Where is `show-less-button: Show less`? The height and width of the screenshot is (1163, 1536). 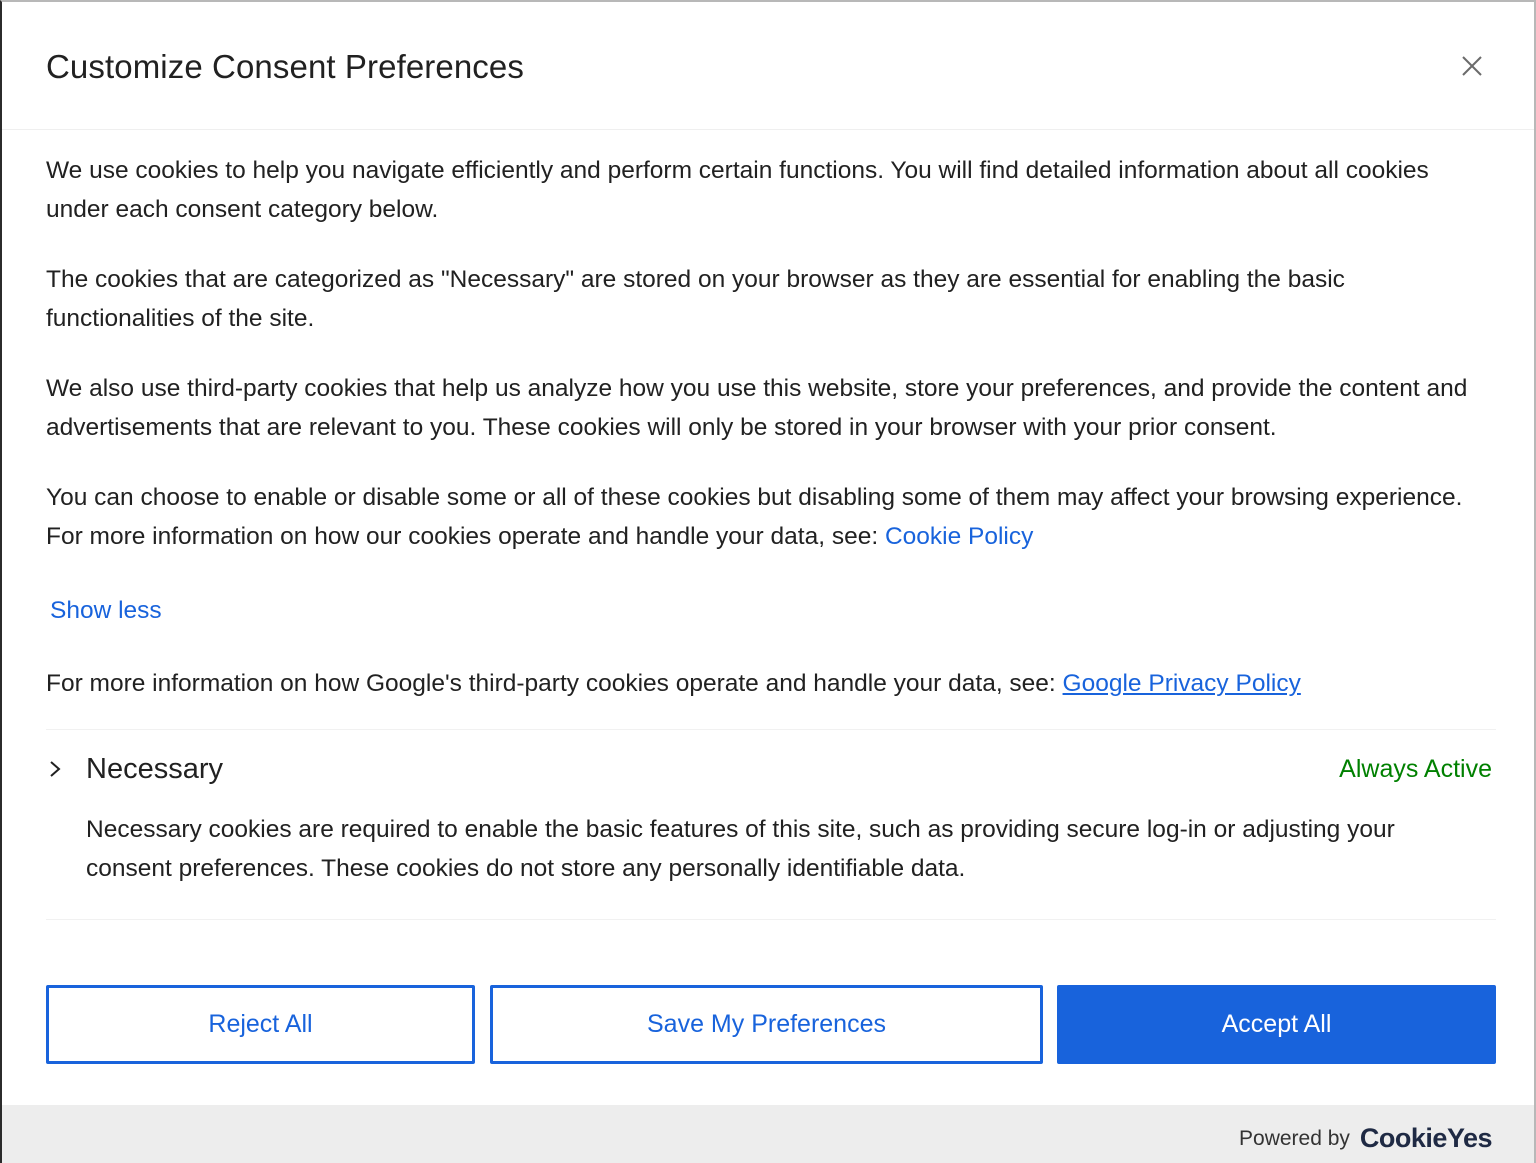 show-less-button: Show less is located at coordinates (106, 611).